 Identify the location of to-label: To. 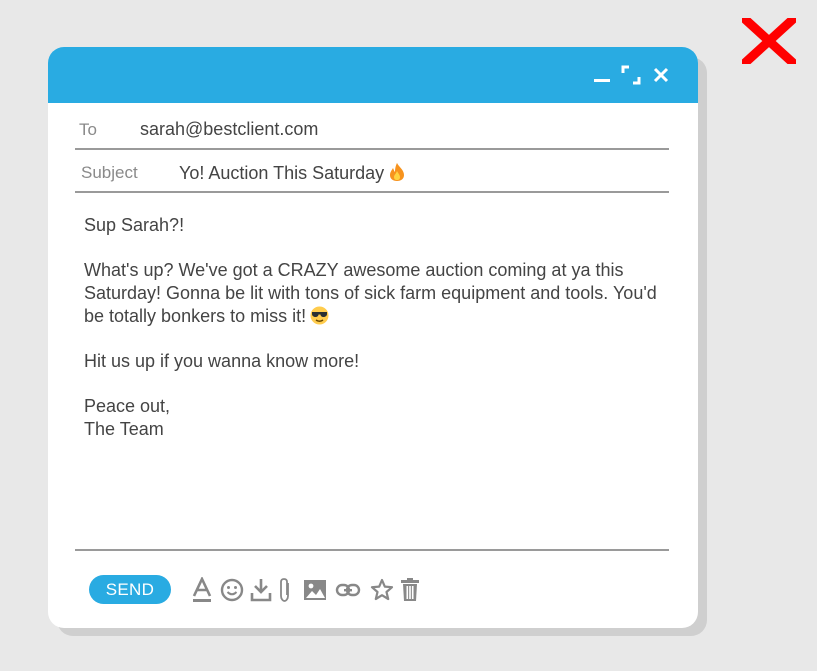
(88, 129).